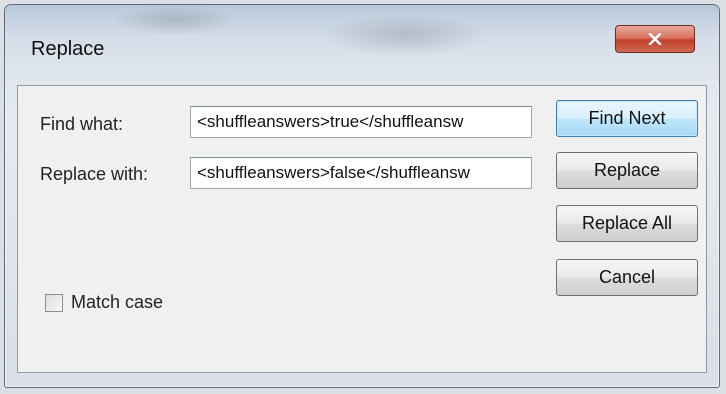 This screenshot has width=726, height=394. I want to click on find-next-button: Find Next, so click(627, 118).